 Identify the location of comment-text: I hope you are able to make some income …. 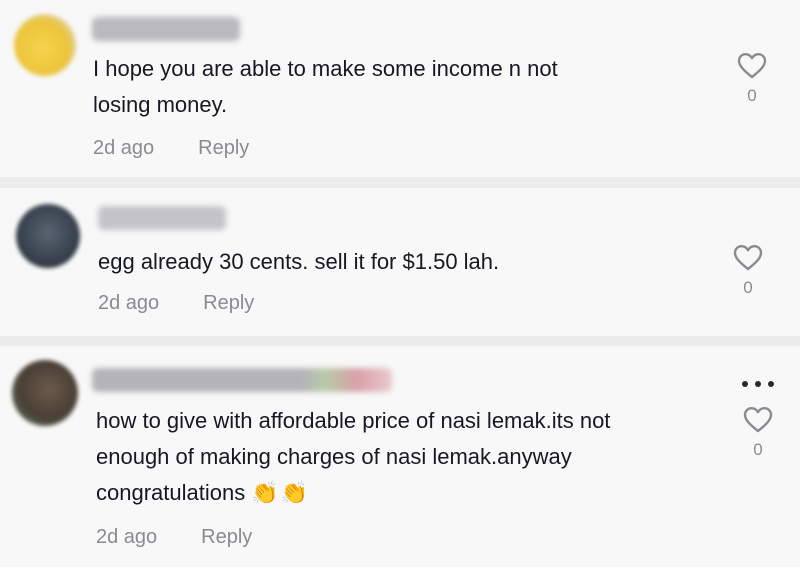
(325, 86).